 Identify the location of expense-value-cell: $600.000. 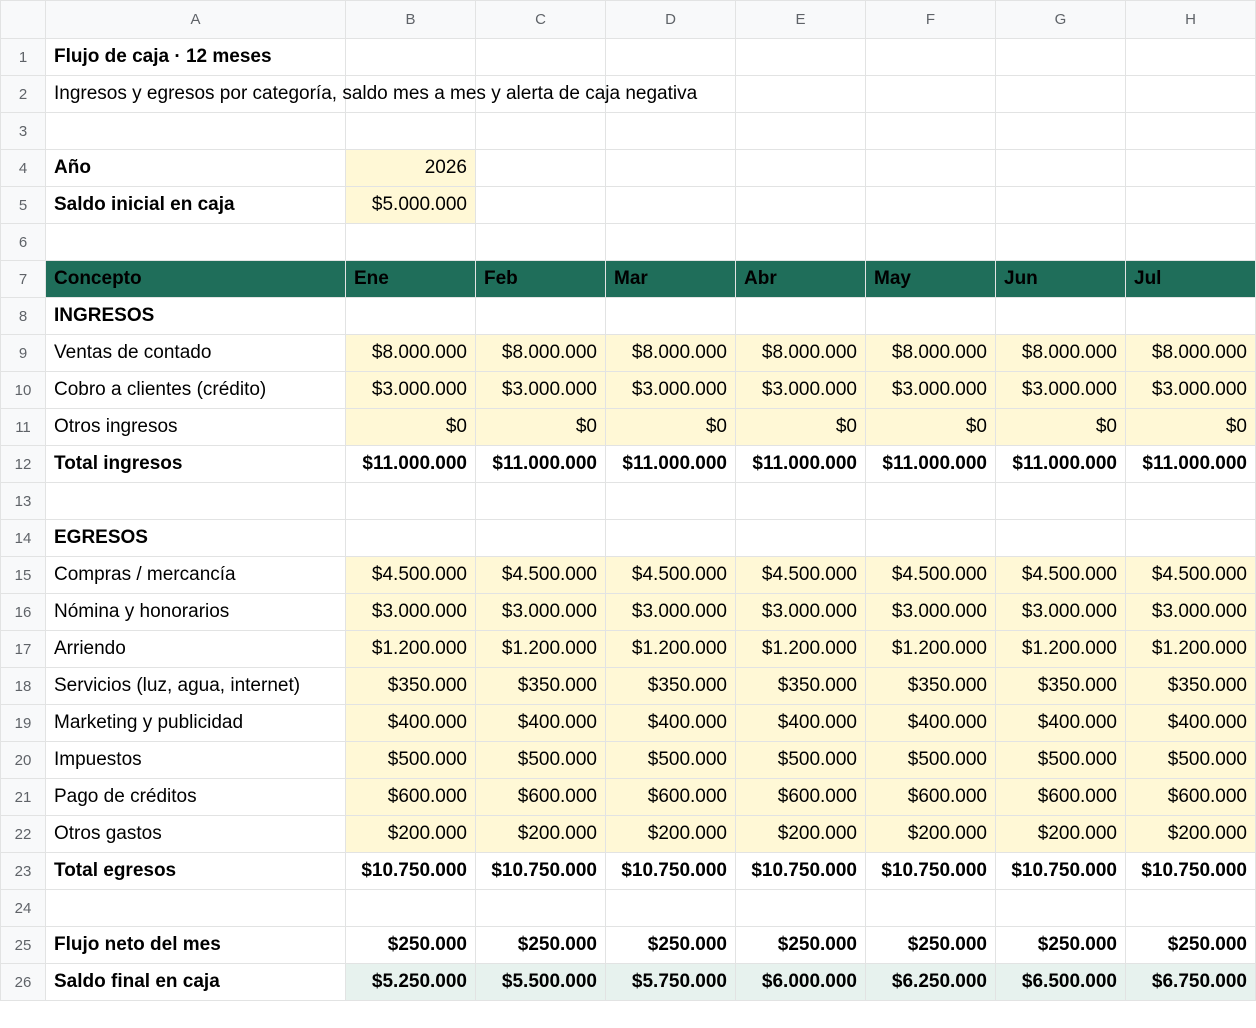
(800, 797).